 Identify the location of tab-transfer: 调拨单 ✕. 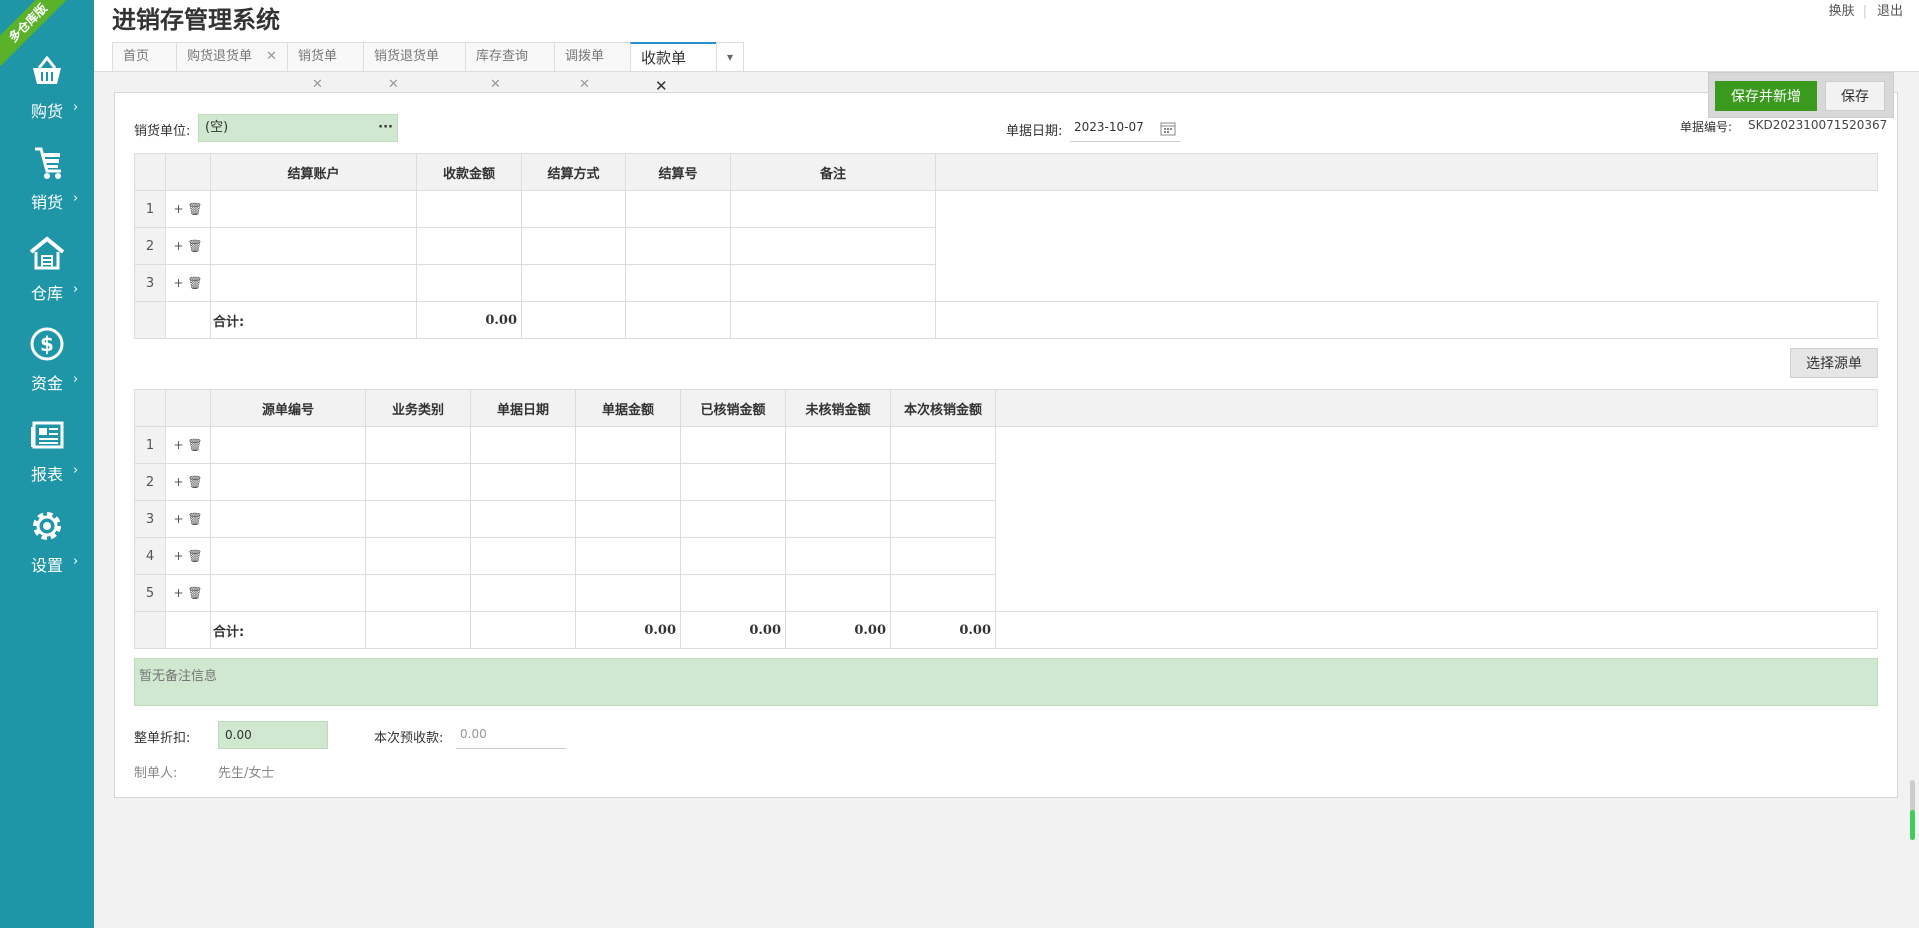
(592, 67).